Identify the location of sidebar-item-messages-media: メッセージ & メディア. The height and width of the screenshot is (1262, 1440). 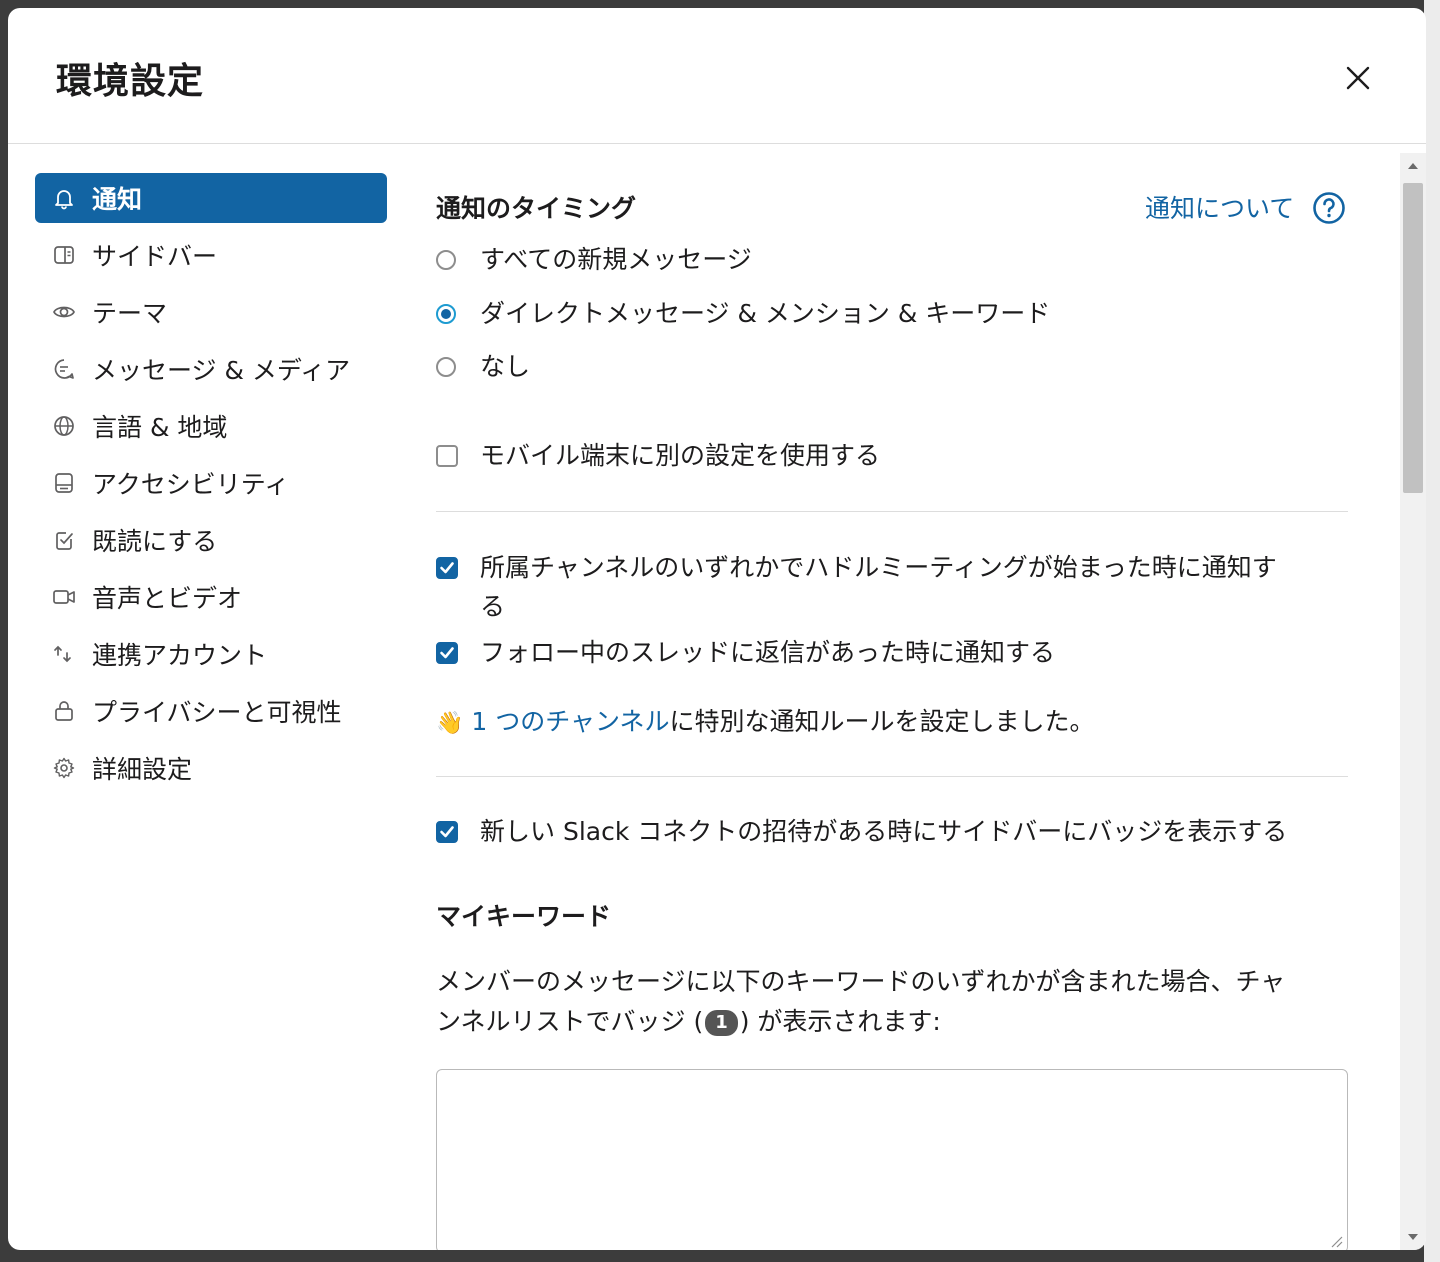
(211, 369).